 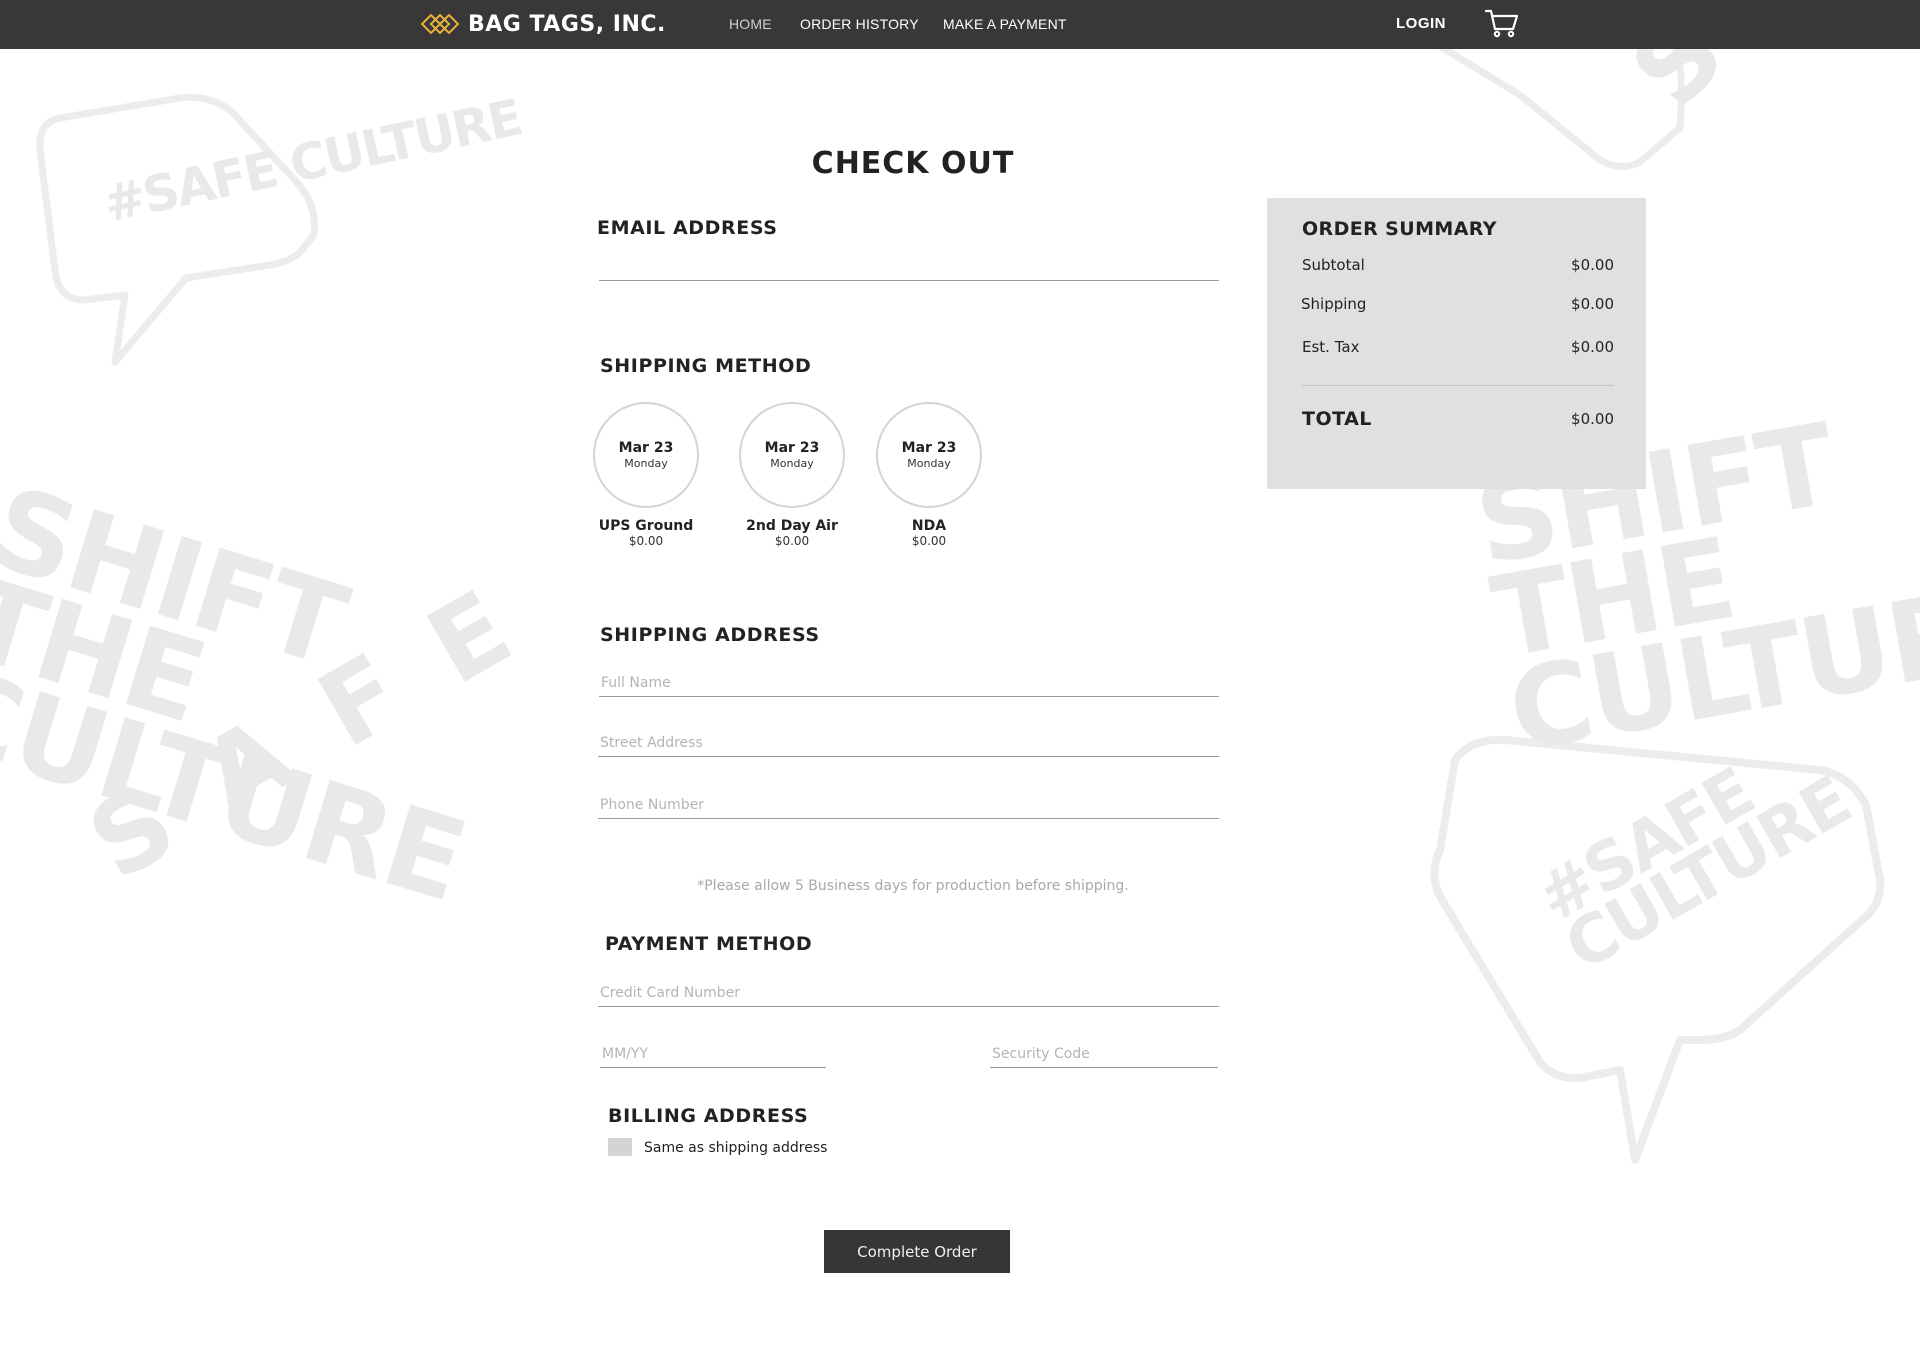 I want to click on same-as-shipping-label: Same as shipping address, so click(x=735, y=1148).